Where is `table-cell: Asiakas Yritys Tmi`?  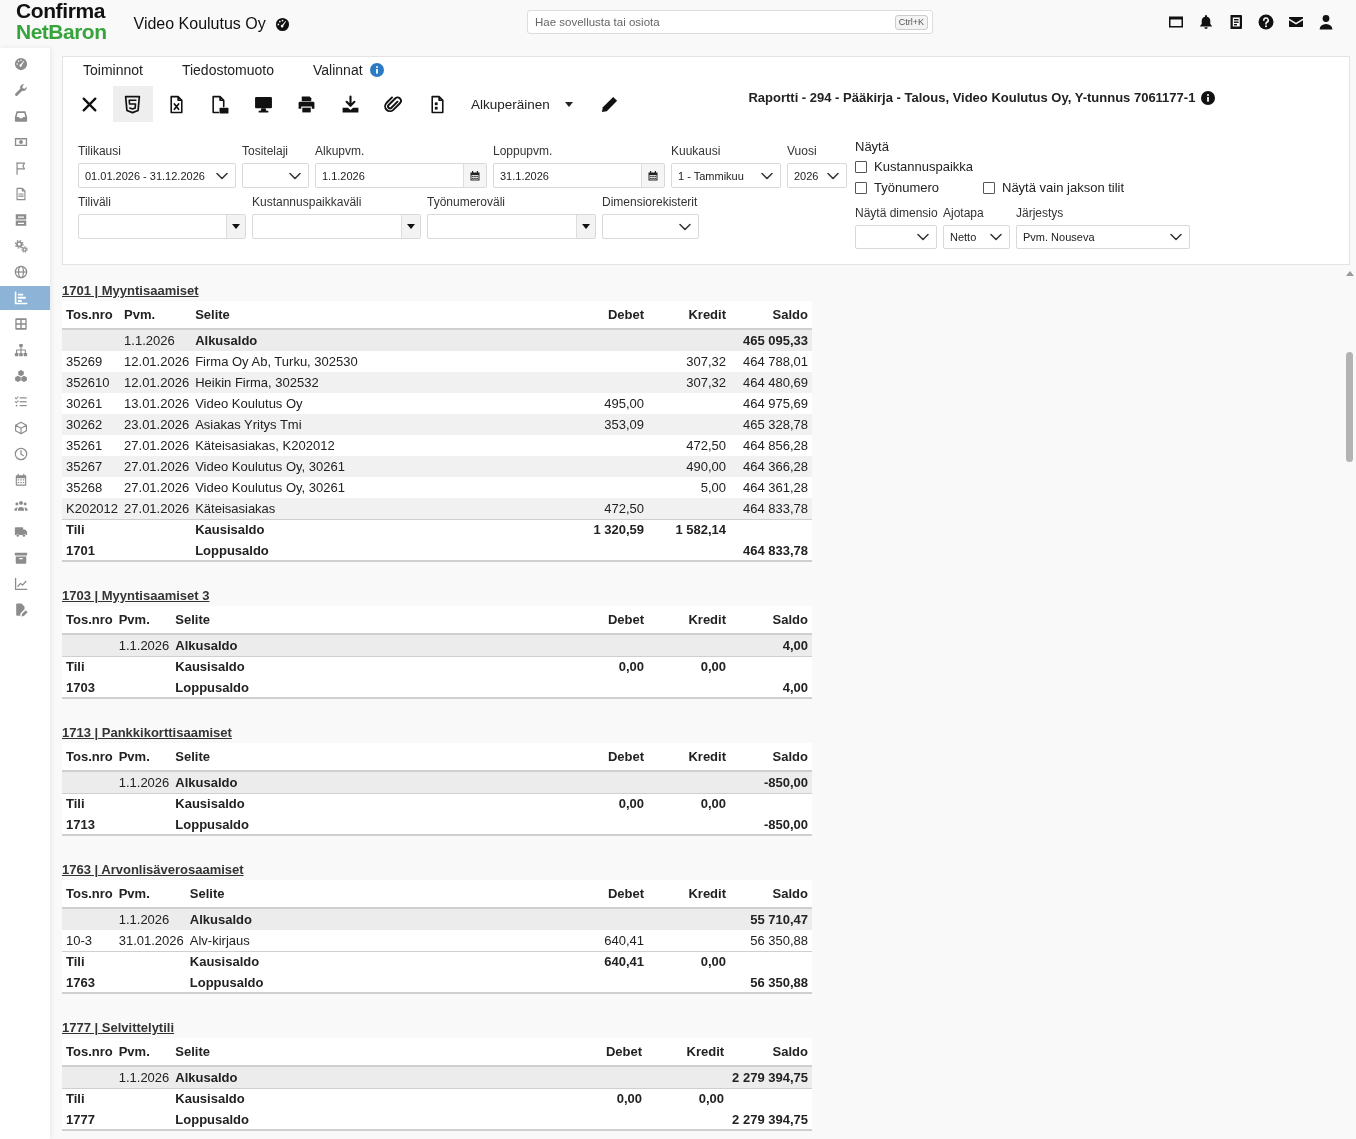
table-cell: Asiakas Yritys Tmi is located at coordinates (379, 424).